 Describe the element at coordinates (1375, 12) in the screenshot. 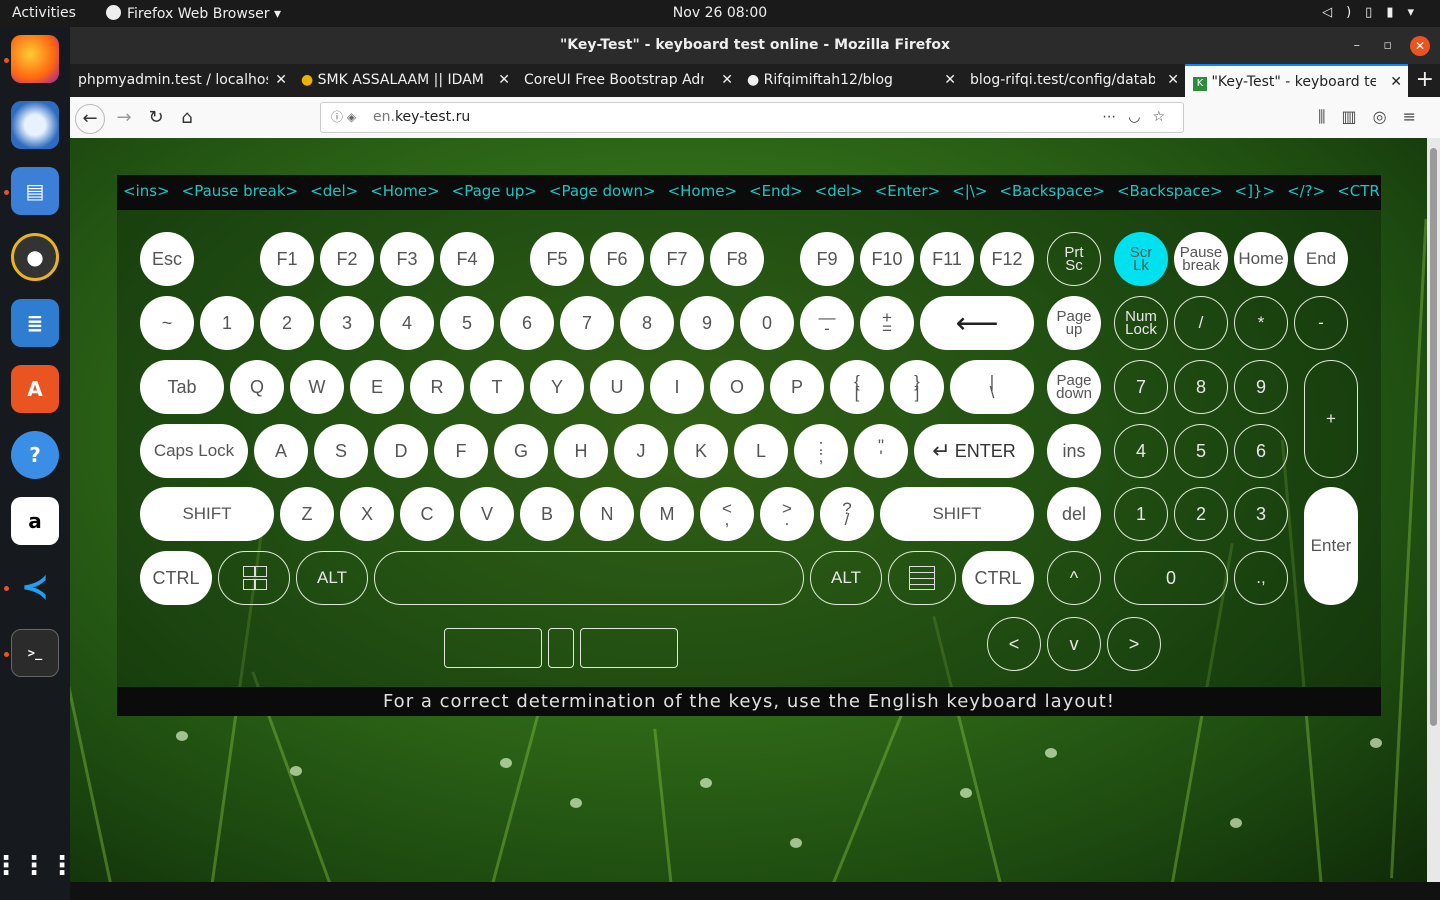

I see `system-tray: ◁)▯▮▾` at that location.